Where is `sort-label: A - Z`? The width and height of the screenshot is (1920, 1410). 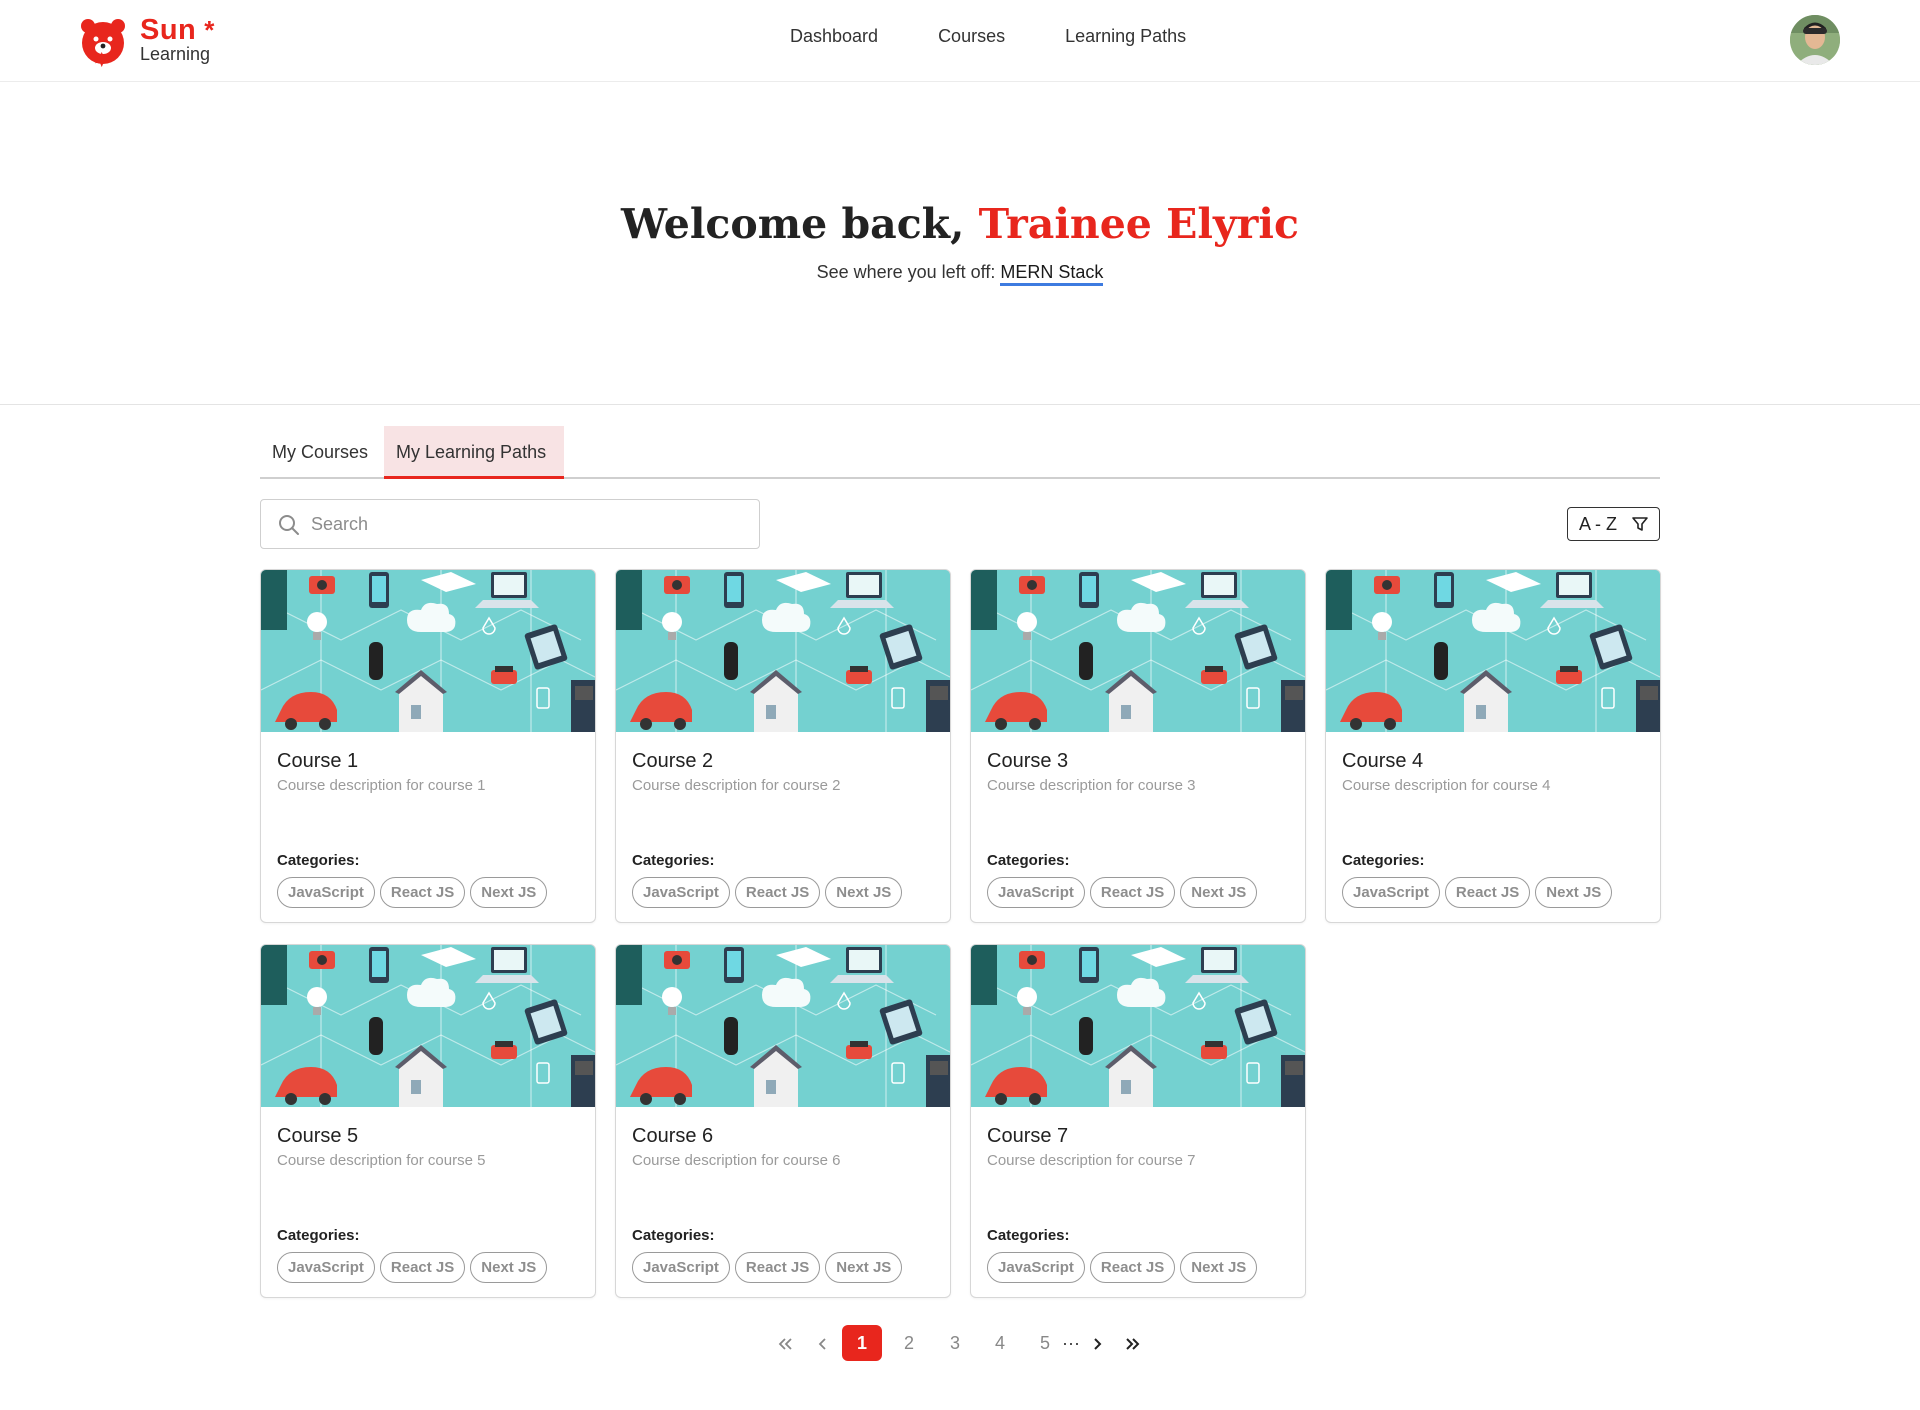
sort-label: A - Z is located at coordinates (1598, 524).